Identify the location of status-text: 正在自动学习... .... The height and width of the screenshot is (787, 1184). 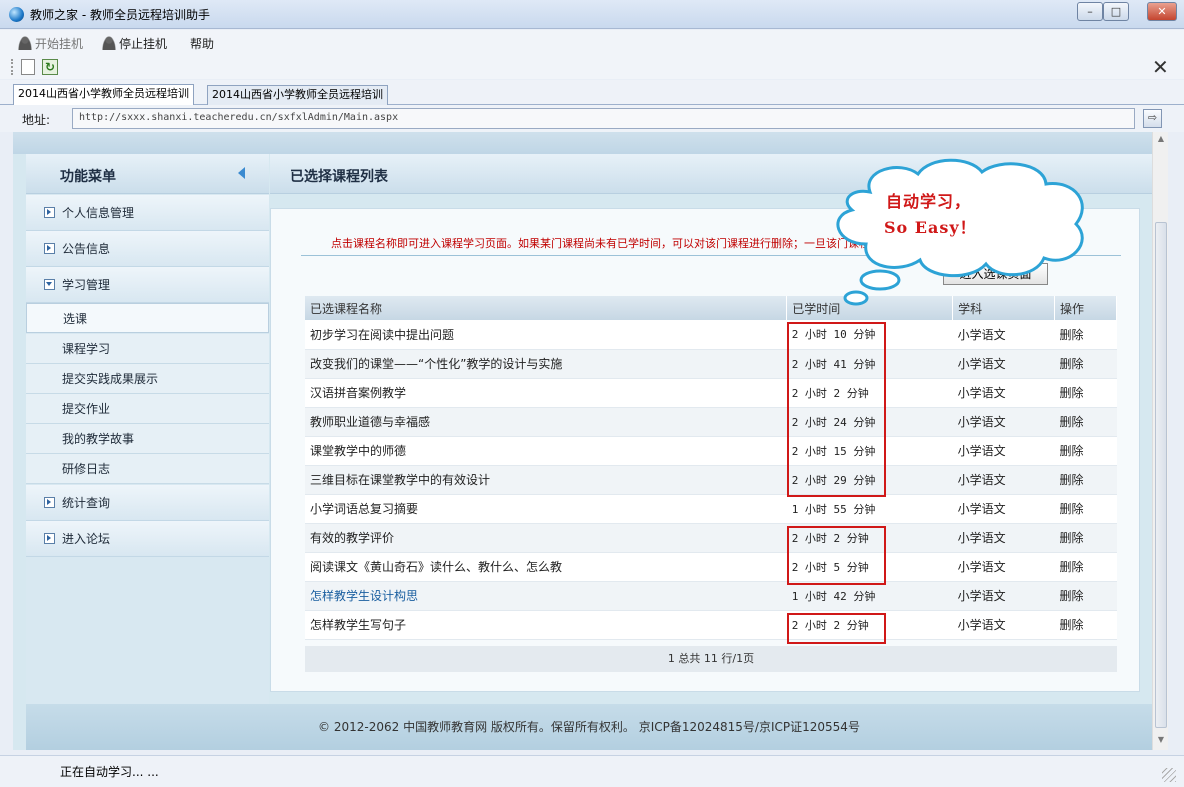
(109, 772).